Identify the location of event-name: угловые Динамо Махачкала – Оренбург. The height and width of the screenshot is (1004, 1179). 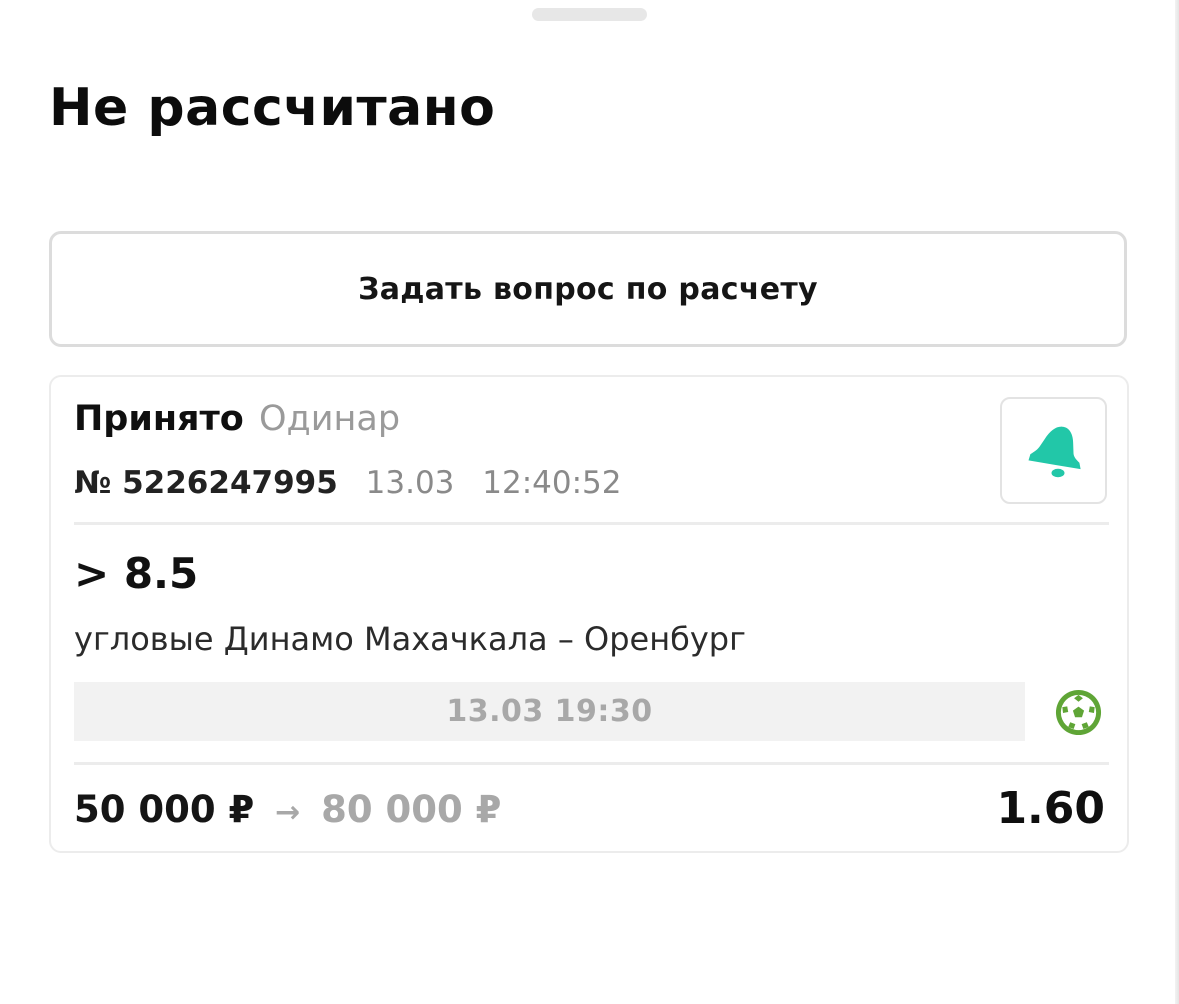
(410, 639).